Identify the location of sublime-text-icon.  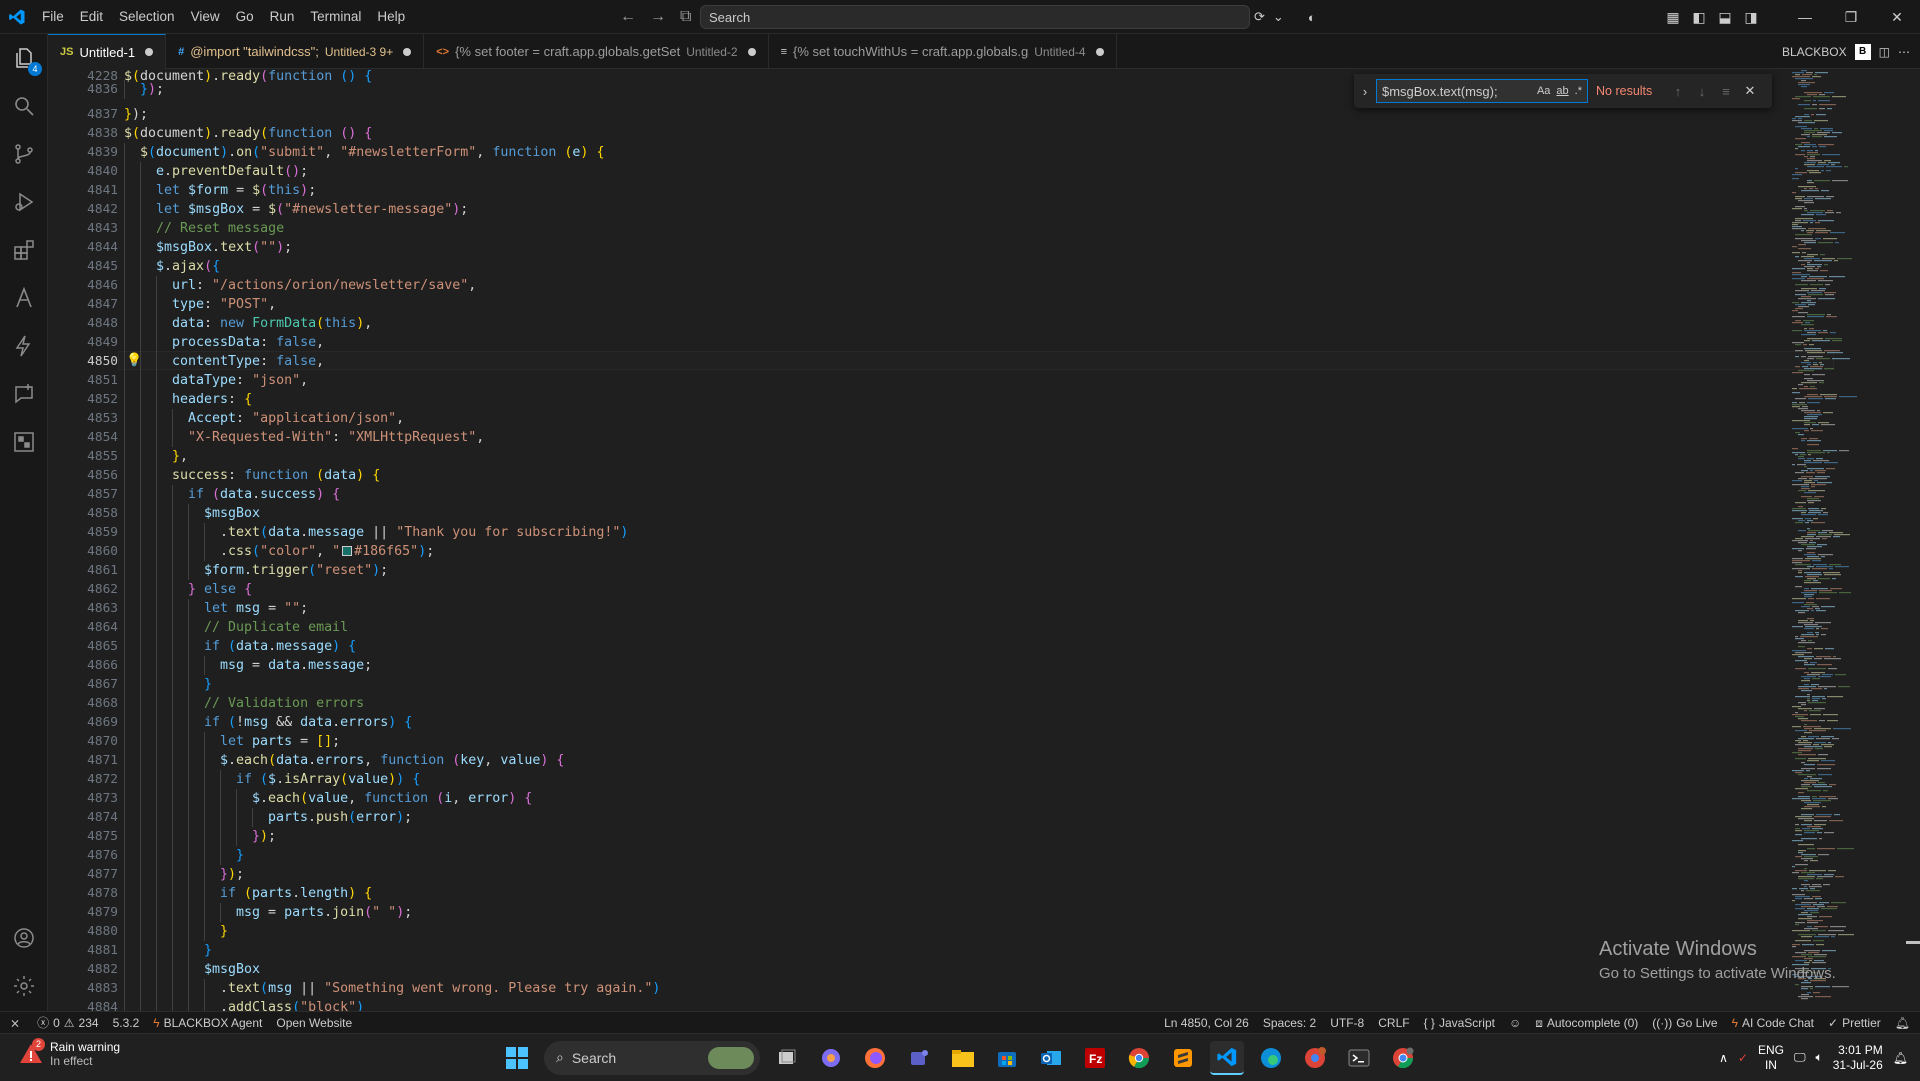
(1183, 1058).